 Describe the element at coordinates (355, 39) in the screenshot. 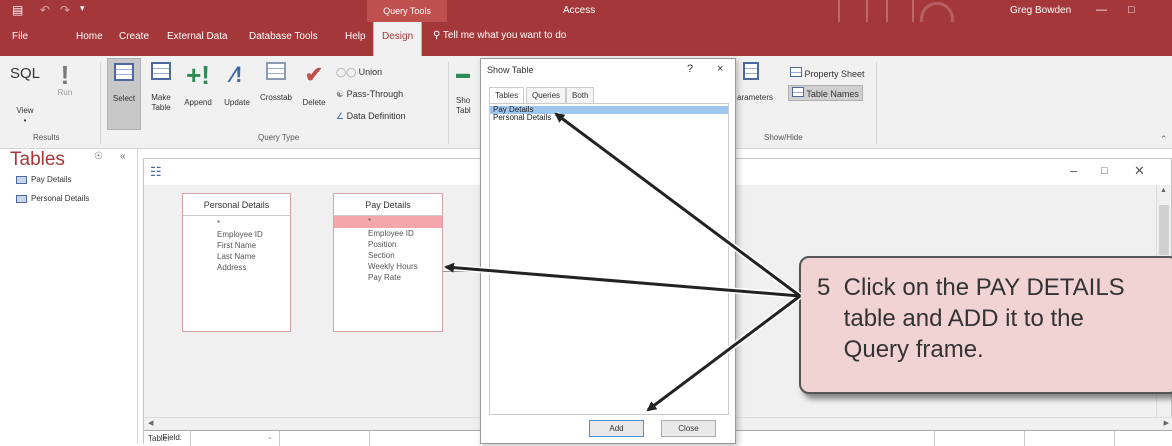

I see `tab-help: Help` at that location.